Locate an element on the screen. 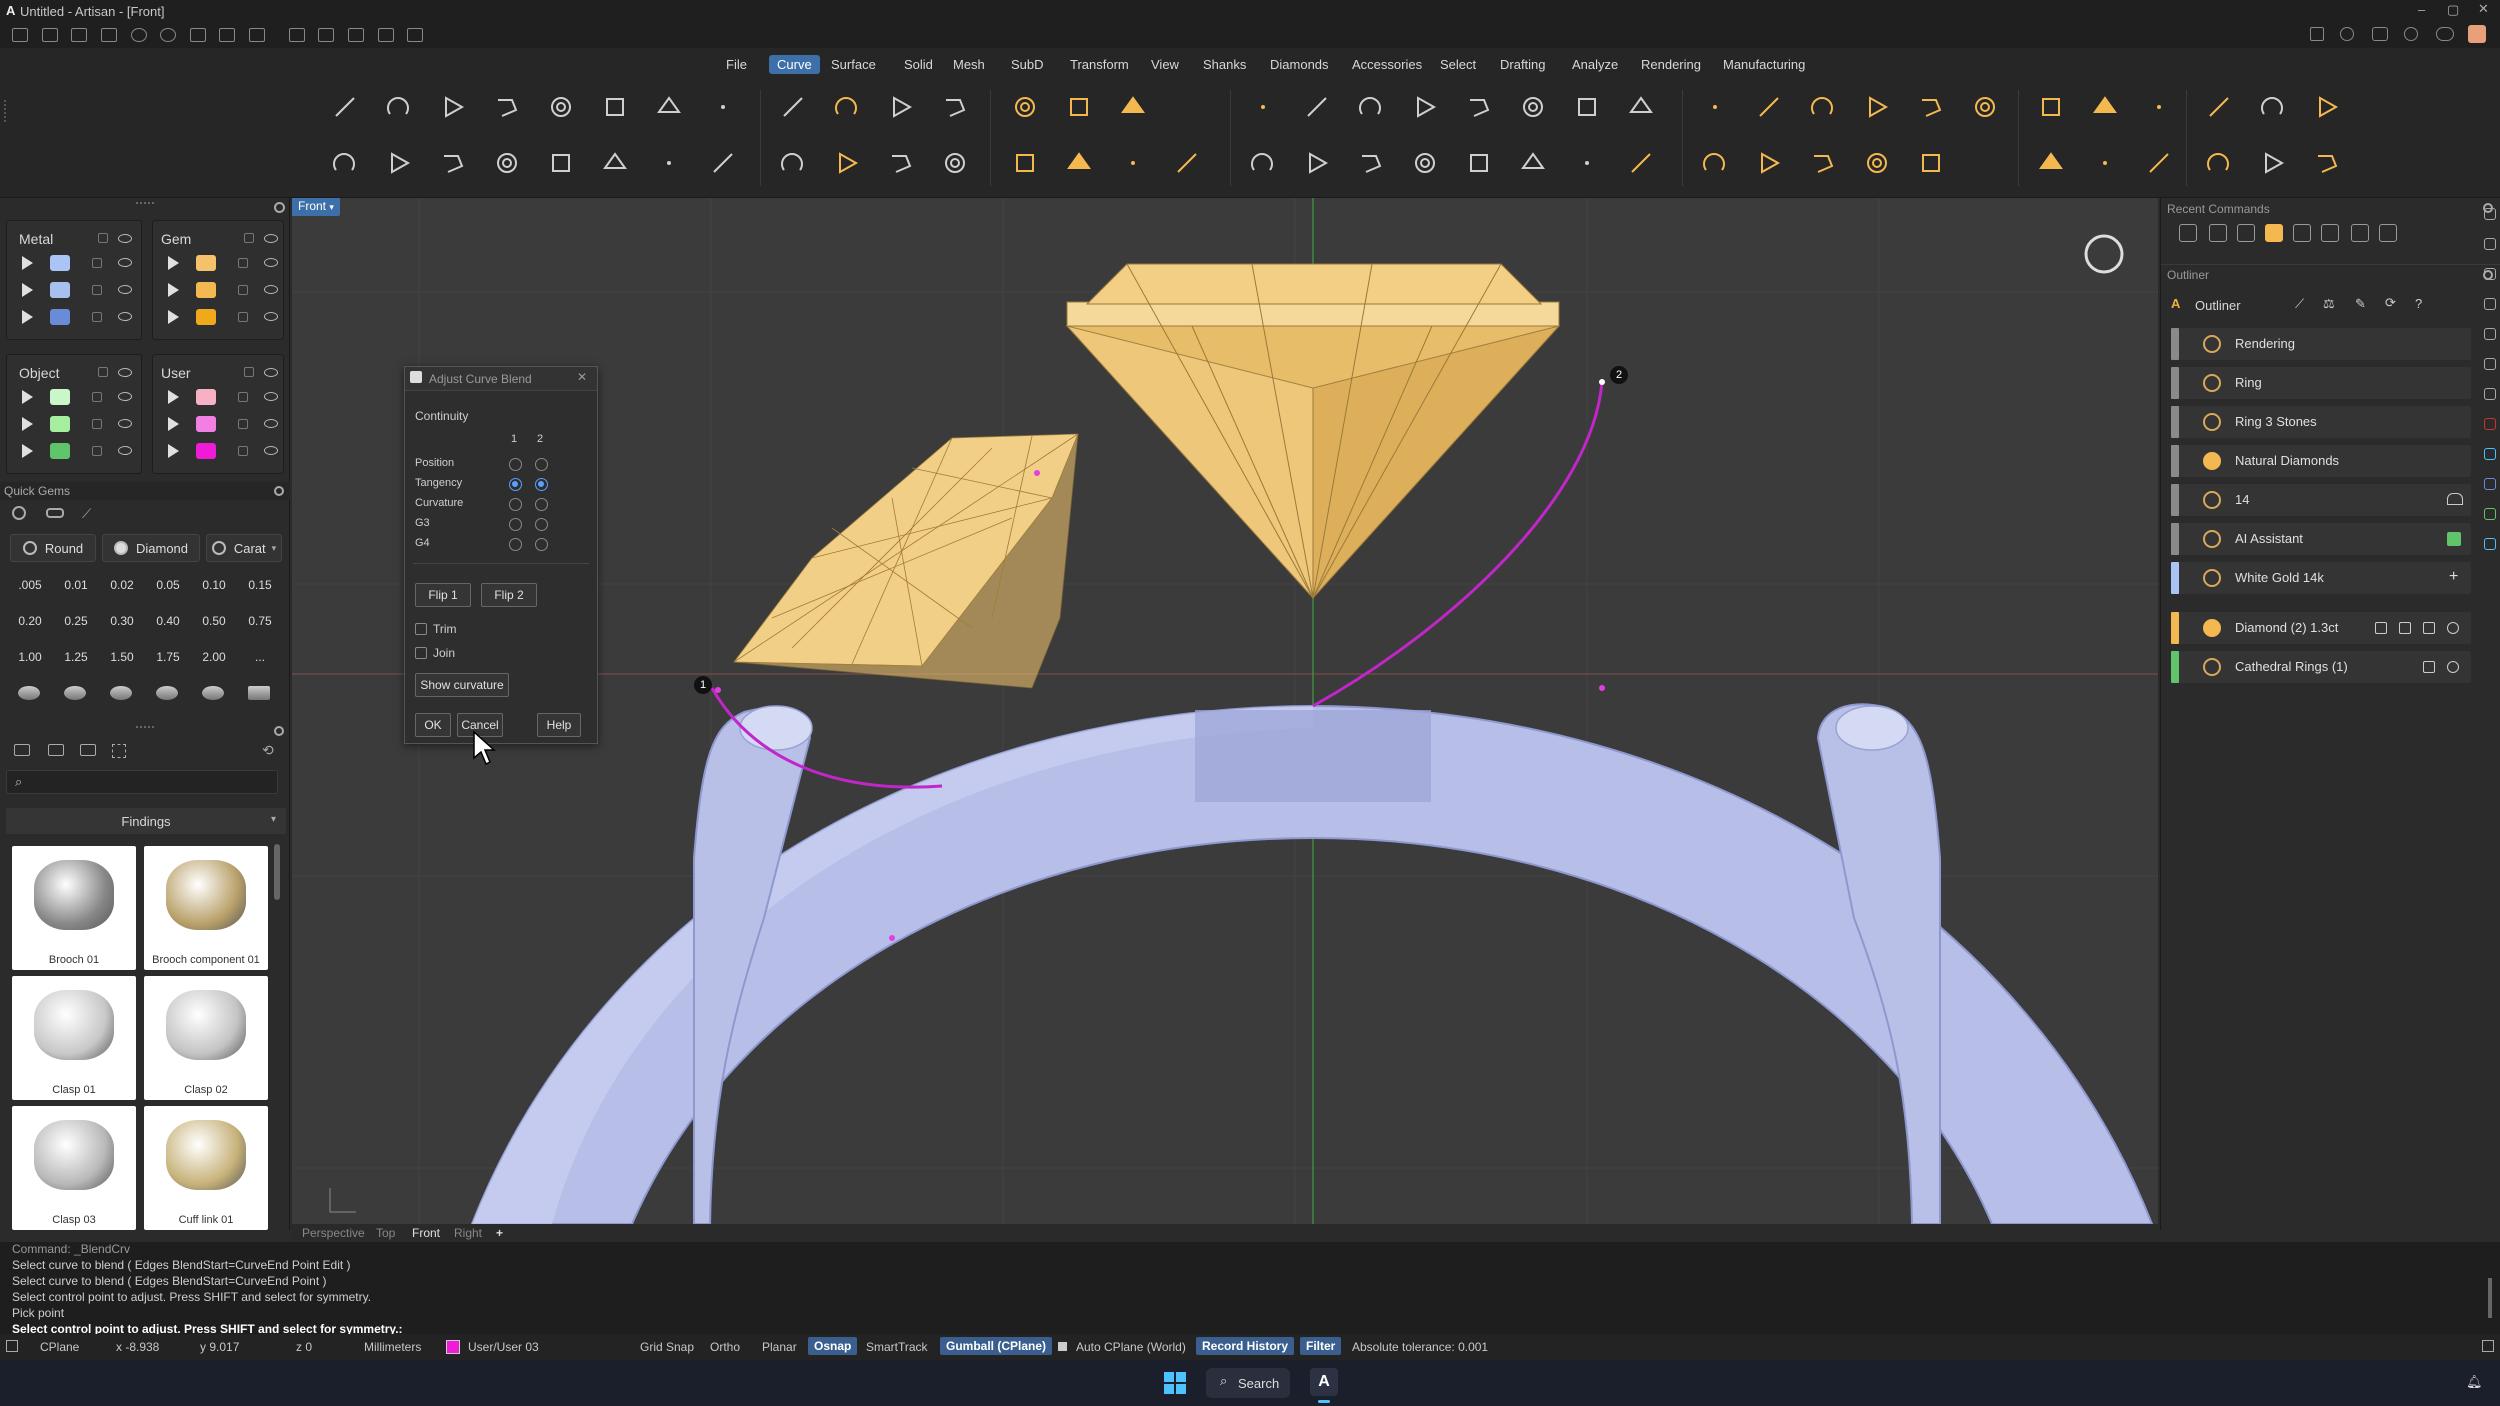 This screenshot has height=1406, width=2500. new-file-icon is located at coordinates (20, 35).